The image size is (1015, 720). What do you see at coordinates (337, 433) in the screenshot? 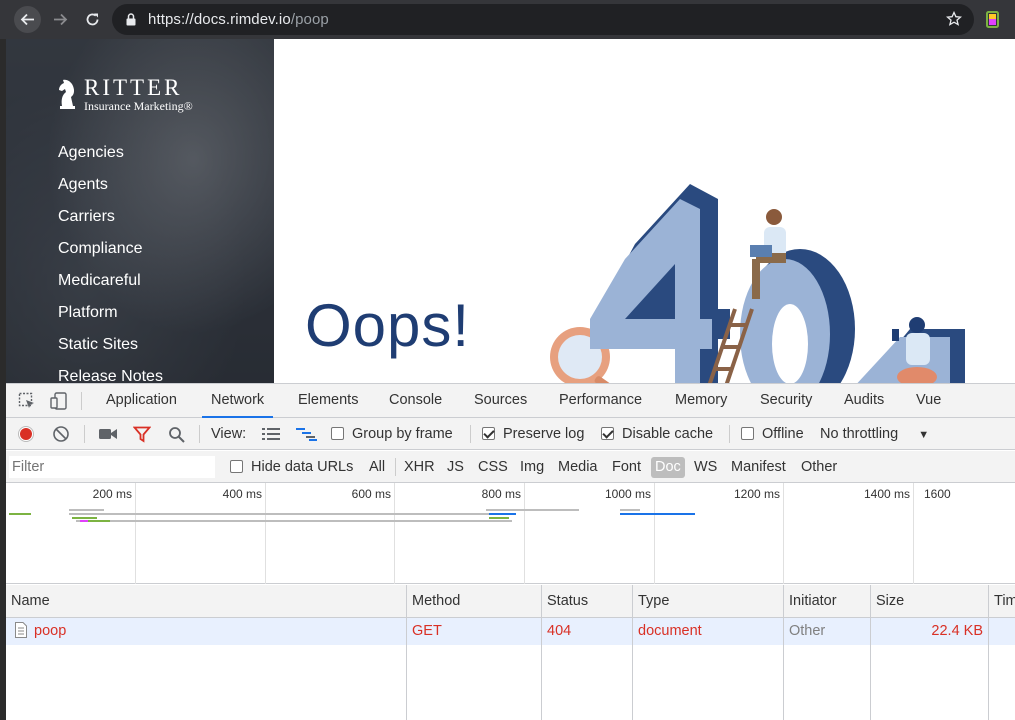
I see `group-by-frame-box` at bounding box center [337, 433].